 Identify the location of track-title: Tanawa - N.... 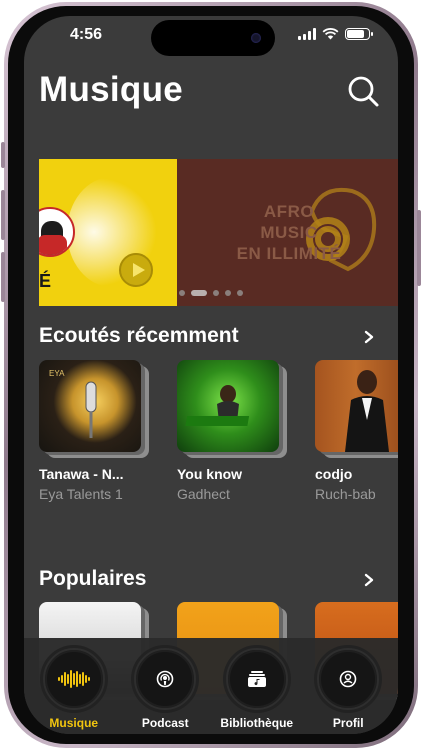
(81, 474).